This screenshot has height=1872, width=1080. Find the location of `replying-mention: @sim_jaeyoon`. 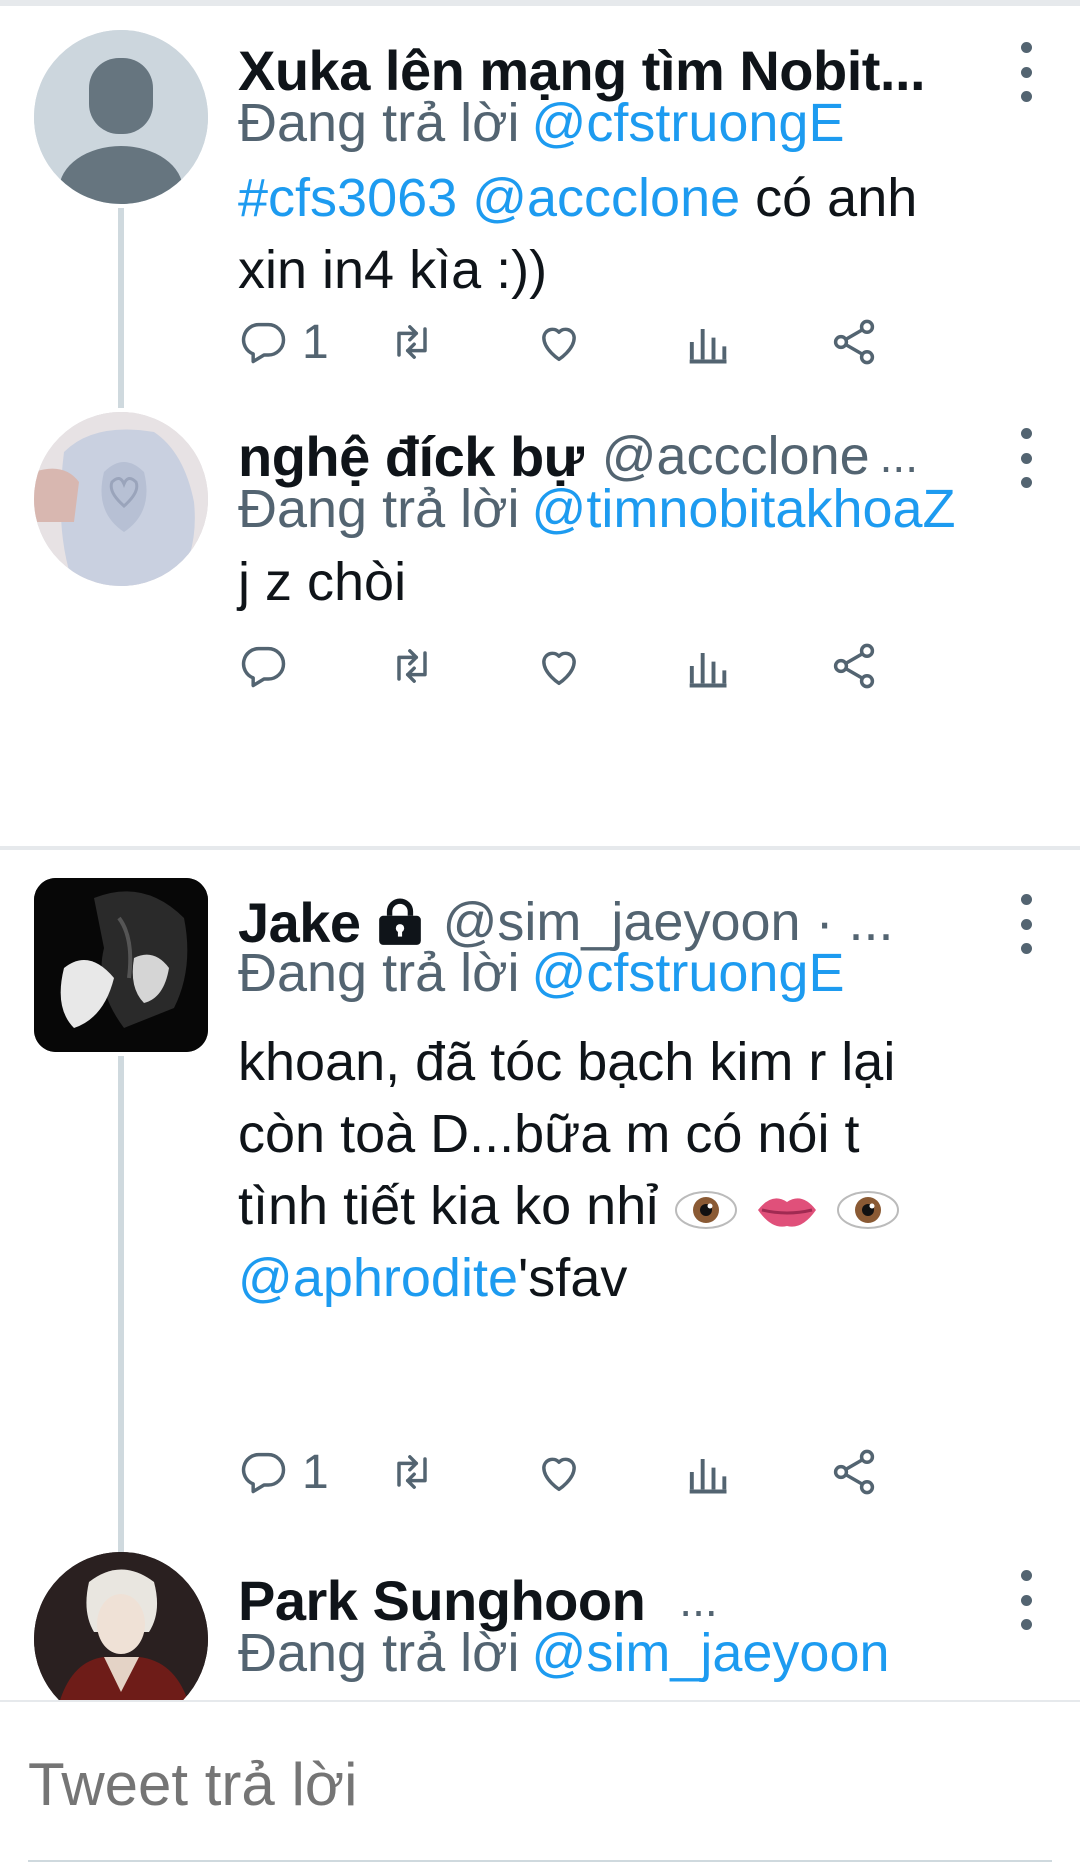

replying-mention: @sim_jaeyoon is located at coordinates (711, 1653).